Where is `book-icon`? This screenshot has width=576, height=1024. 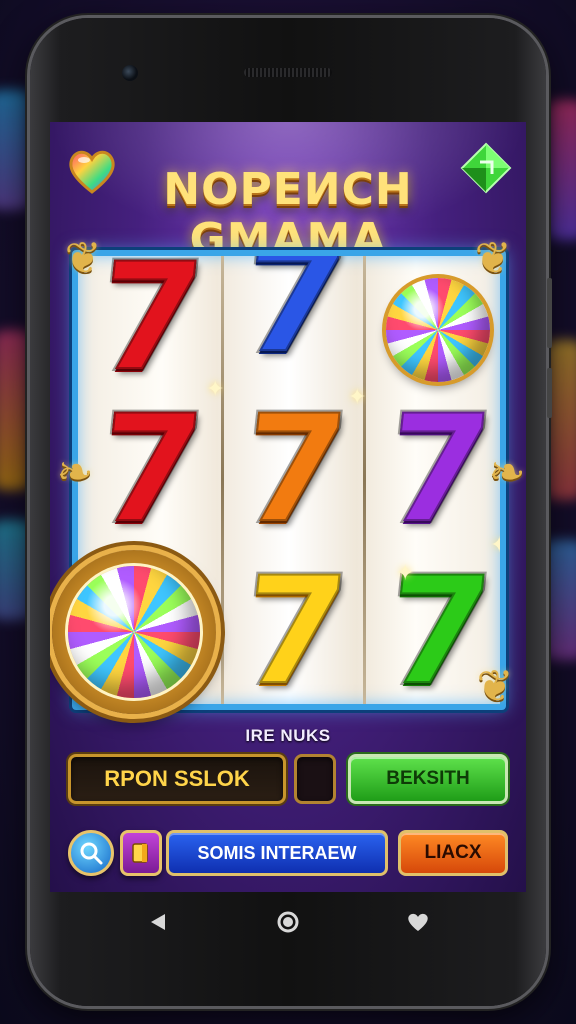
book-icon is located at coordinates (140, 853).